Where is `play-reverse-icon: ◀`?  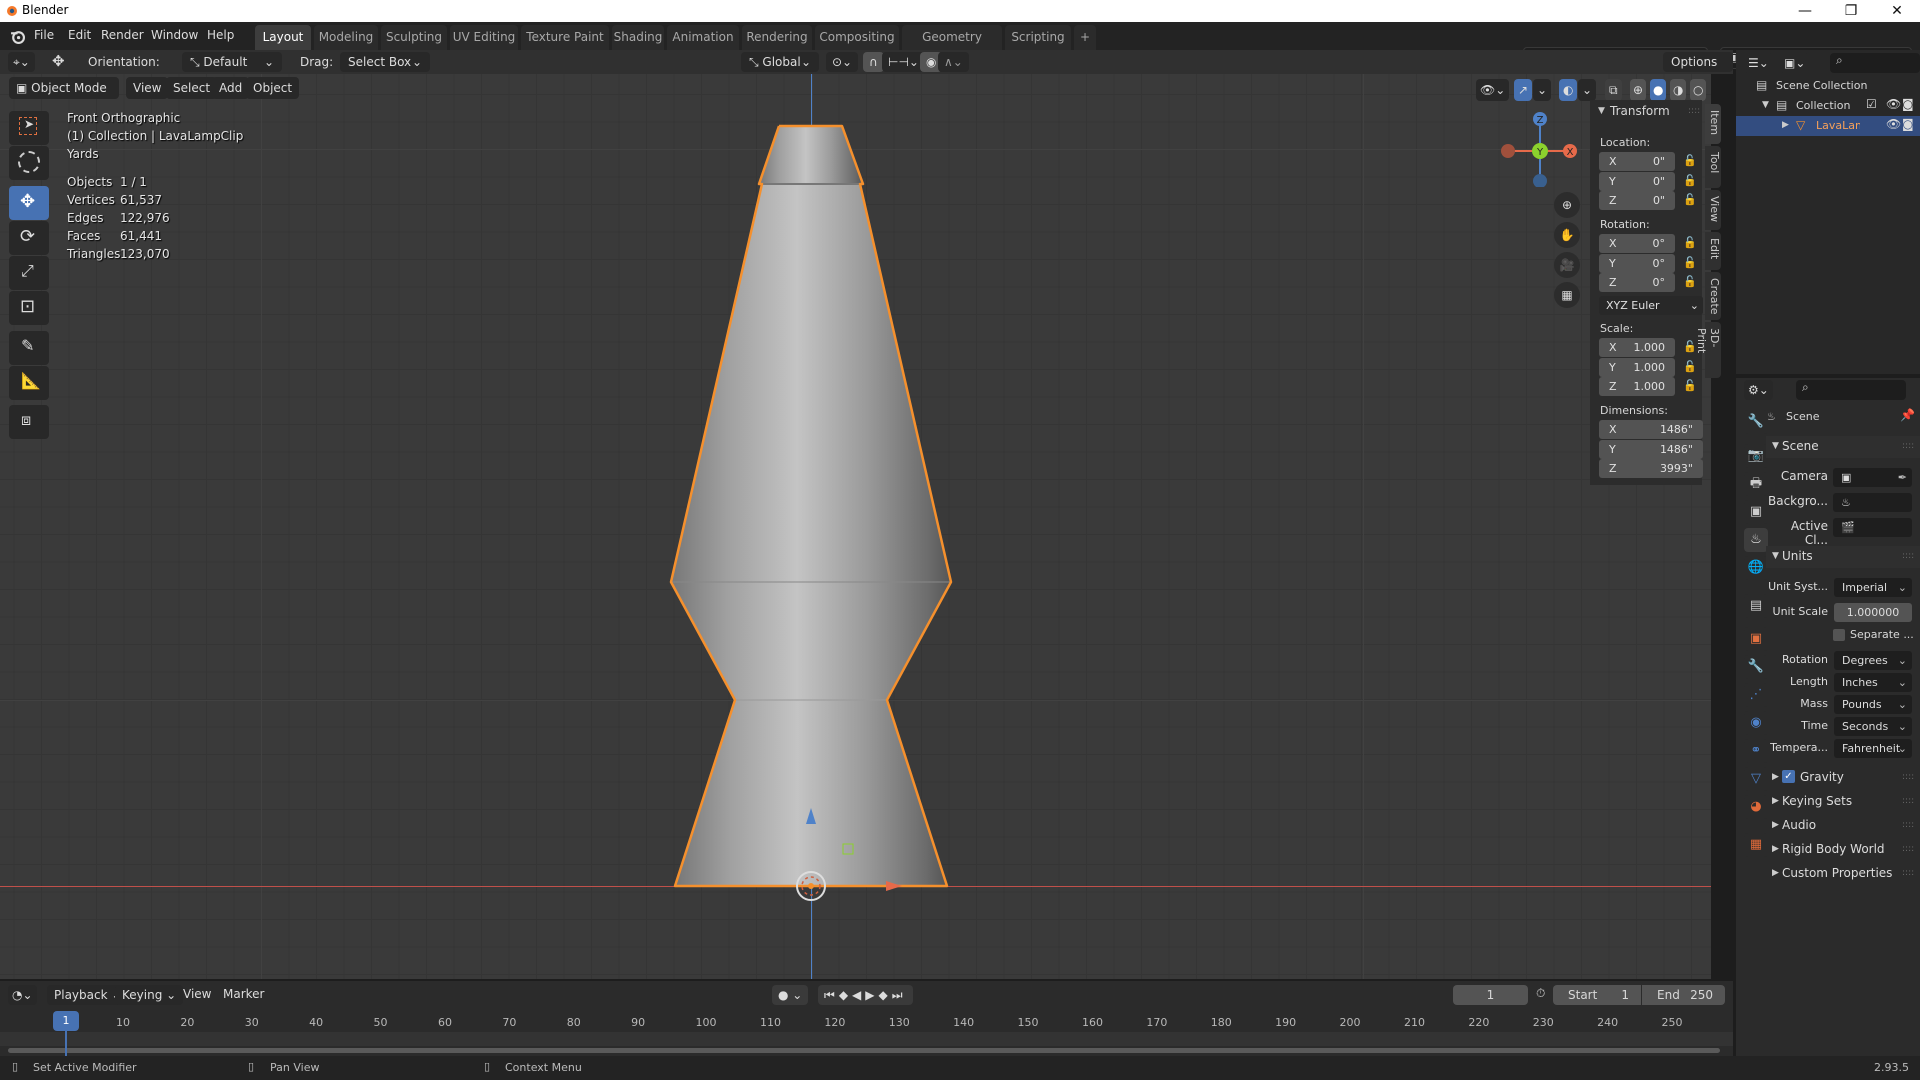 play-reverse-icon: ◀ is located at coordinates (858, 995).